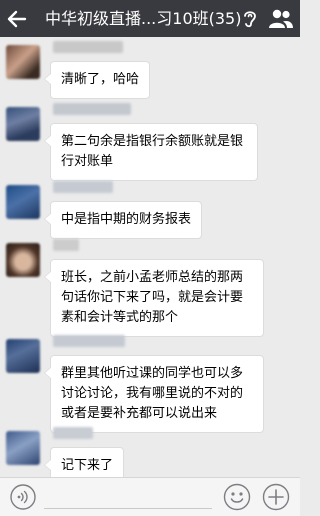  What do you see at coordinates (151, 152) in the screenshot?
I see `message-bubble: 第二句余是指银行余额账就是银行对账单` at bounding box center [151, 152].